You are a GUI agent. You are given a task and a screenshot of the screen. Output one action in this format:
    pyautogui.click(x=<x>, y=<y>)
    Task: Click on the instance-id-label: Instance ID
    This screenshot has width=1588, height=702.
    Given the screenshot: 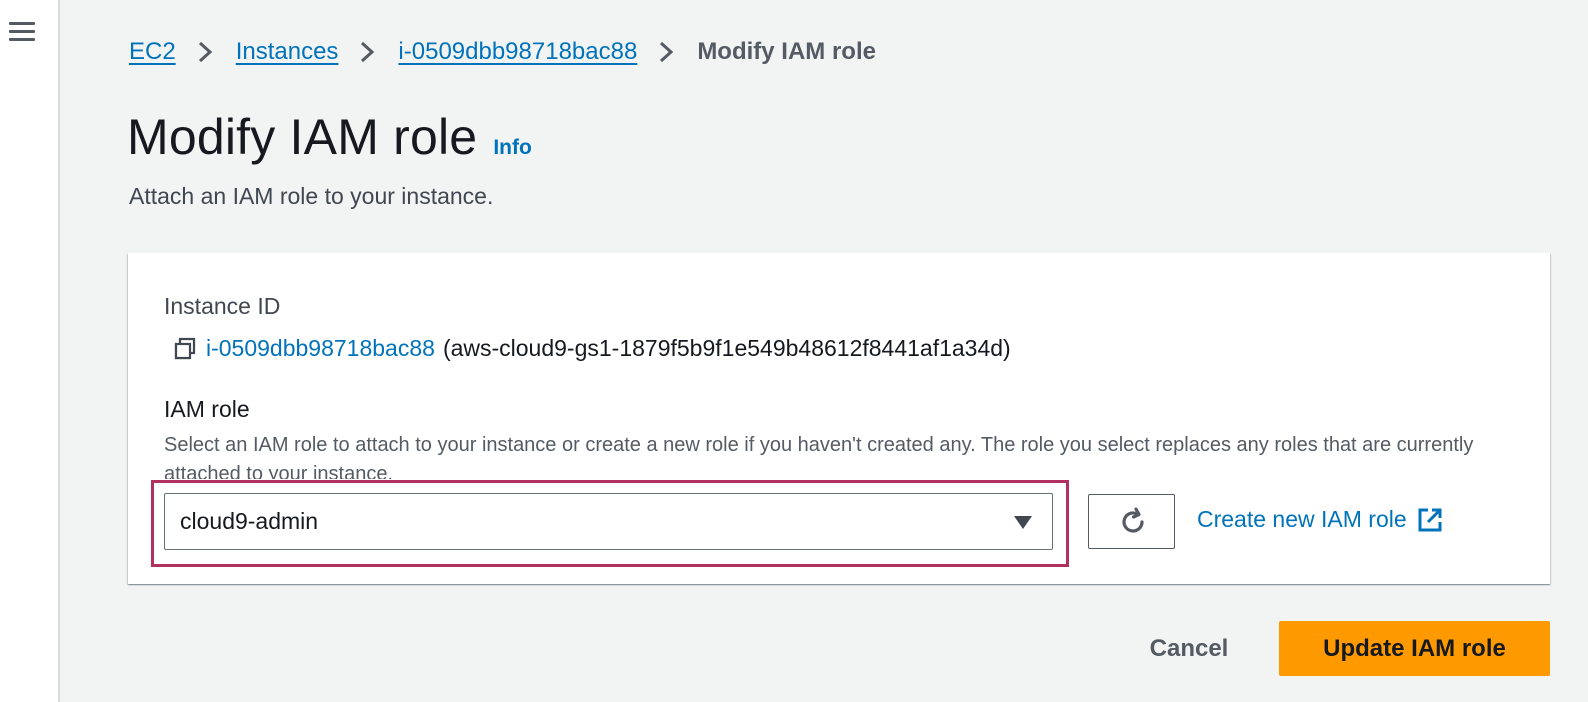 What is the action you would take?
    pyautogui.click(x=222, y=306)
    